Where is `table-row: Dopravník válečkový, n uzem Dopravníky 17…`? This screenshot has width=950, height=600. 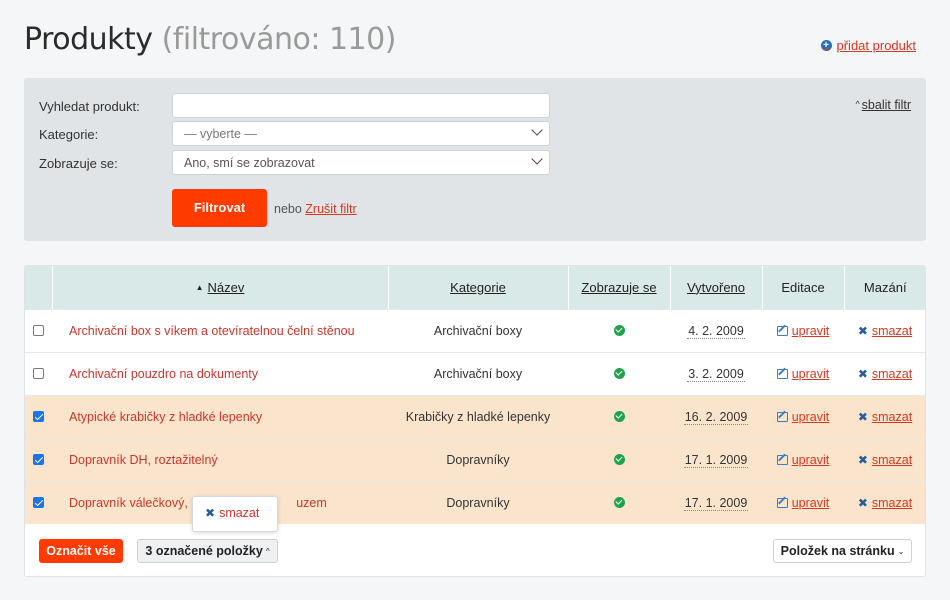
table-row: Dopravník válečkový, n uzem Dopravníky 17… is located at coordinates (475, 502).